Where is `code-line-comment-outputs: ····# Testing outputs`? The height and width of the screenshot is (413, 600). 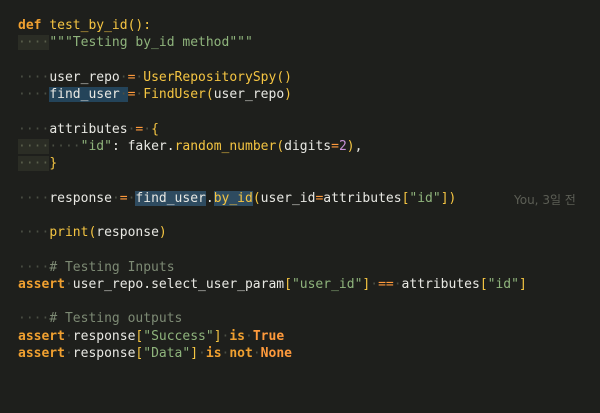
code-line-comment-outputs: ····# Testing outputs is located at coordinates (272, 318).